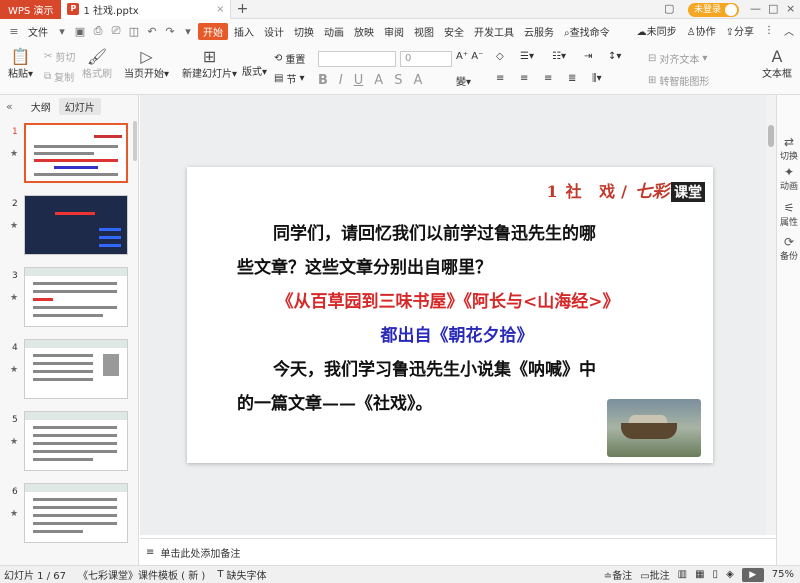  What do you see at coordinates (254, 70) in the screenshot?
I see `layout-button: 版式▾` at bounding box center [254, 70].